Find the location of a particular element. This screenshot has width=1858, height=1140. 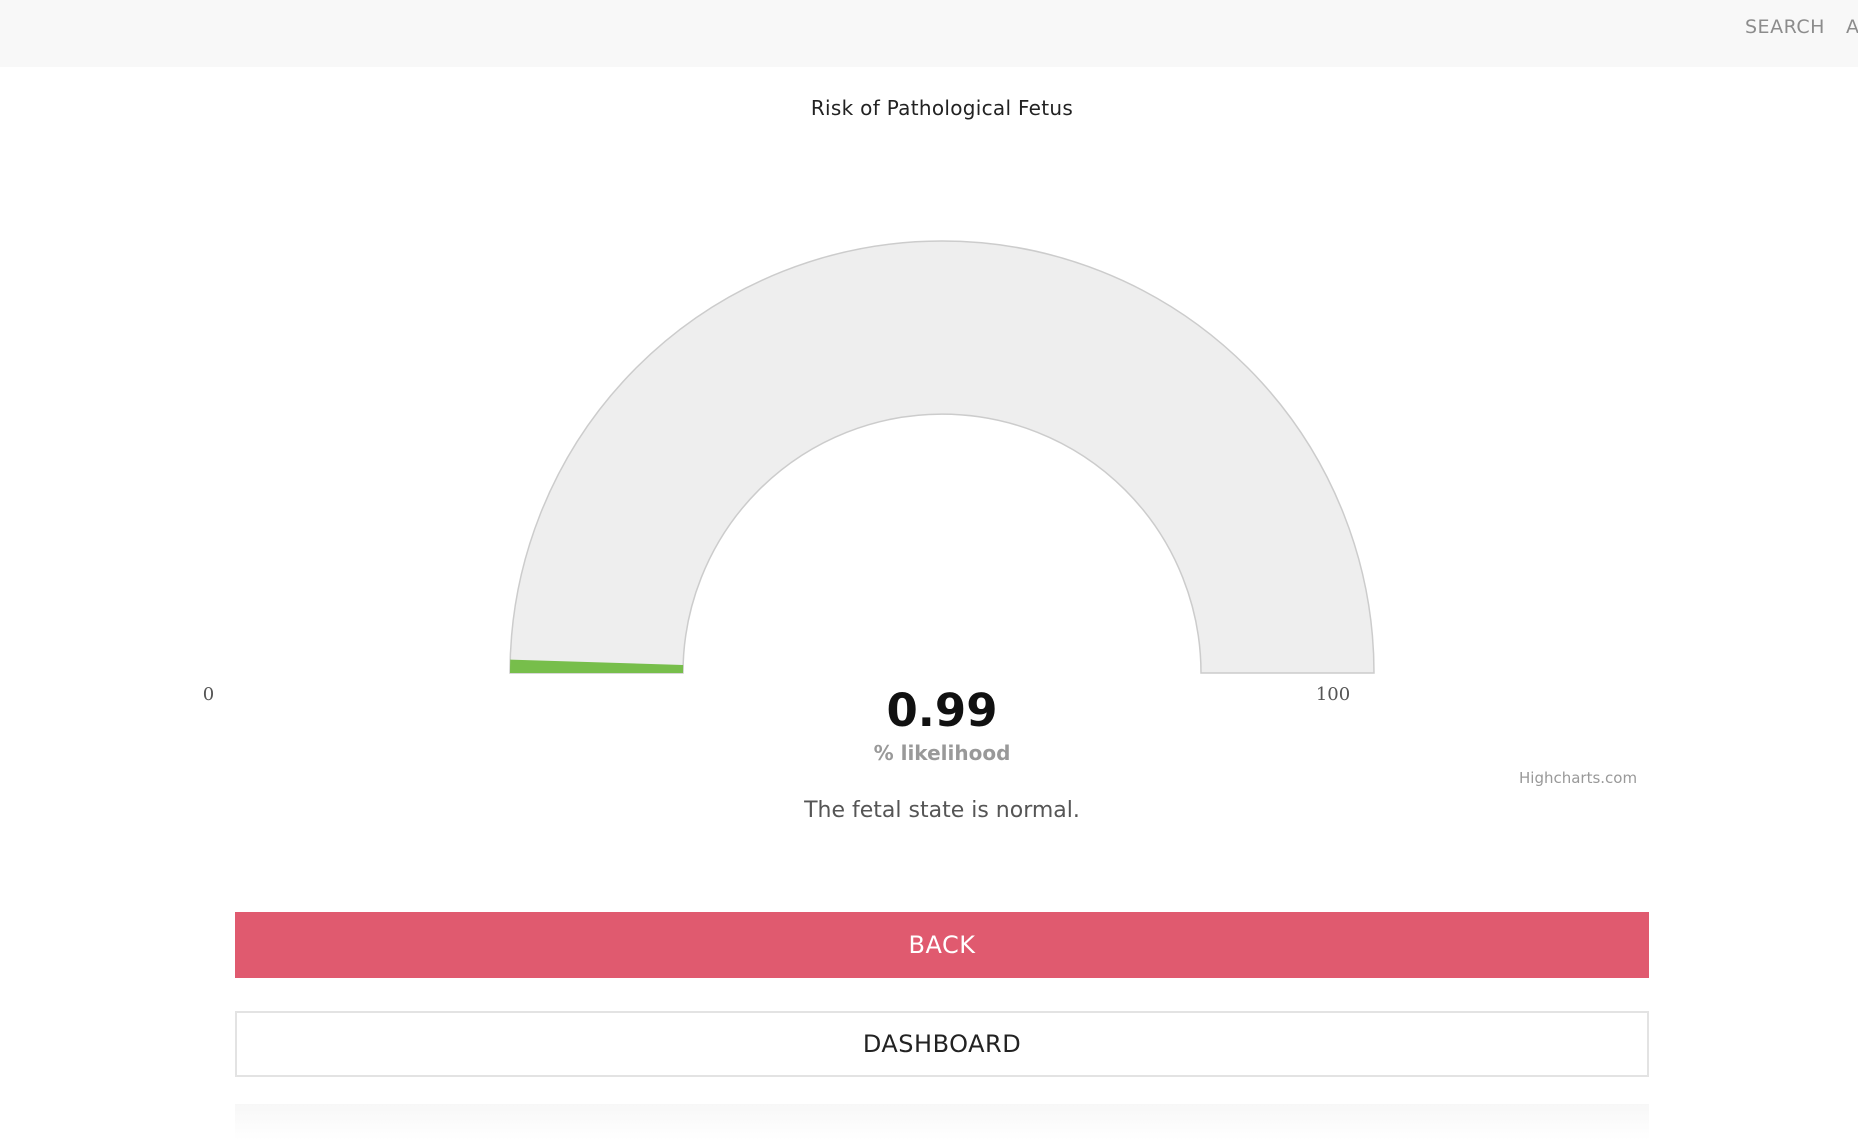

gauge-unit-label: % likelihood is located at coordinates (942, 753).